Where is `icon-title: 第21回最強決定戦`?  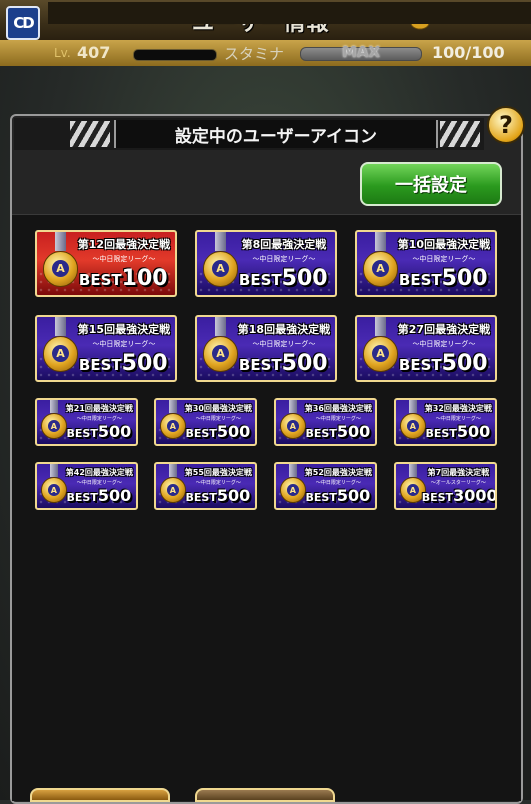
icon-title: 第21回最強決定戦 is located at coordinates (99, 408).